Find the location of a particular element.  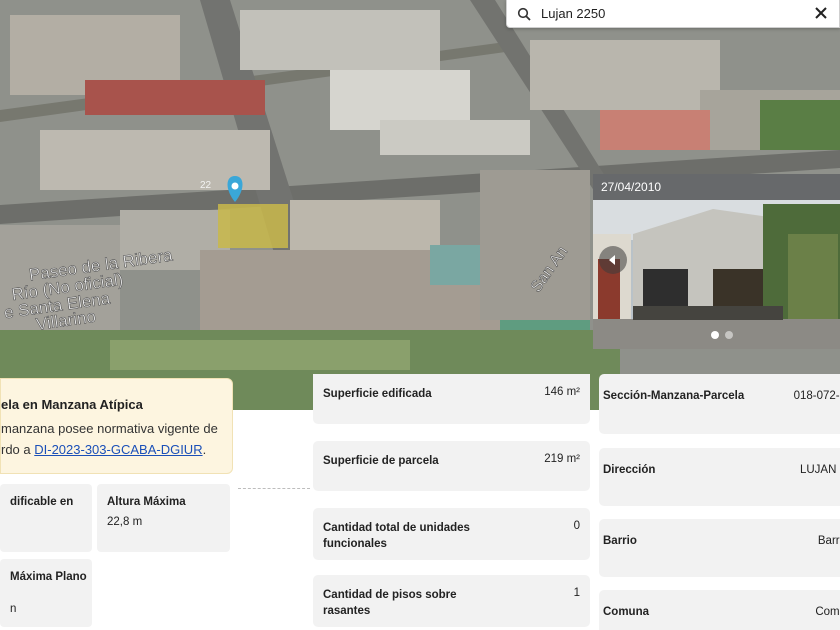

tile-label: dificable en is located at coordinates (42, 502).